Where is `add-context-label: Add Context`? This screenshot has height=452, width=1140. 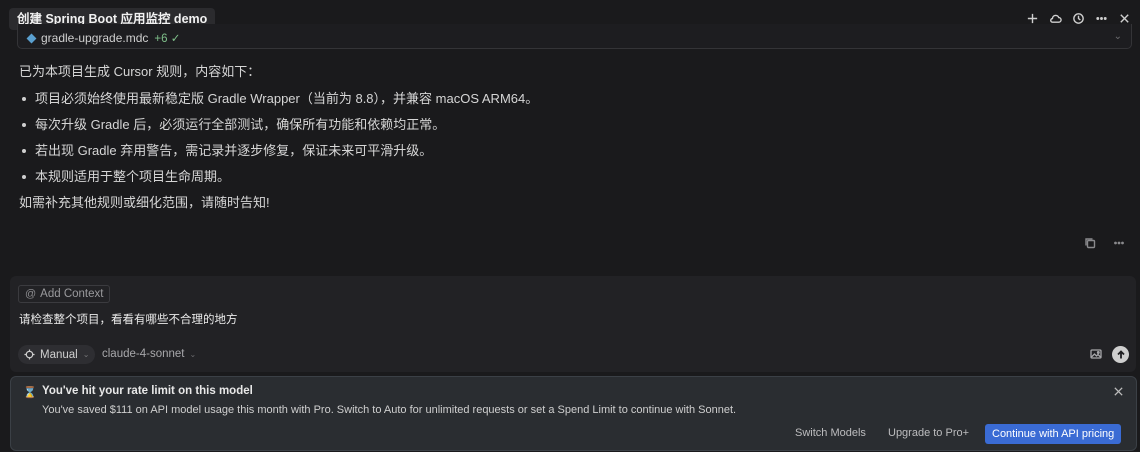 add-context-label: Add Context is located at coordinates (72, 294).